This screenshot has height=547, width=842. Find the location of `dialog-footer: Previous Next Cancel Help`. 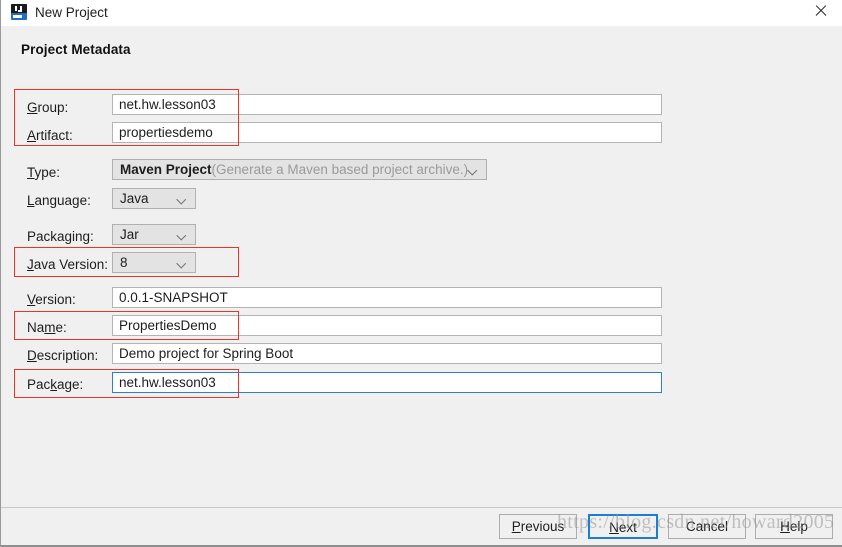

dialog-footer: Previous Next Cancel Help is located at coordinates (422, 527).